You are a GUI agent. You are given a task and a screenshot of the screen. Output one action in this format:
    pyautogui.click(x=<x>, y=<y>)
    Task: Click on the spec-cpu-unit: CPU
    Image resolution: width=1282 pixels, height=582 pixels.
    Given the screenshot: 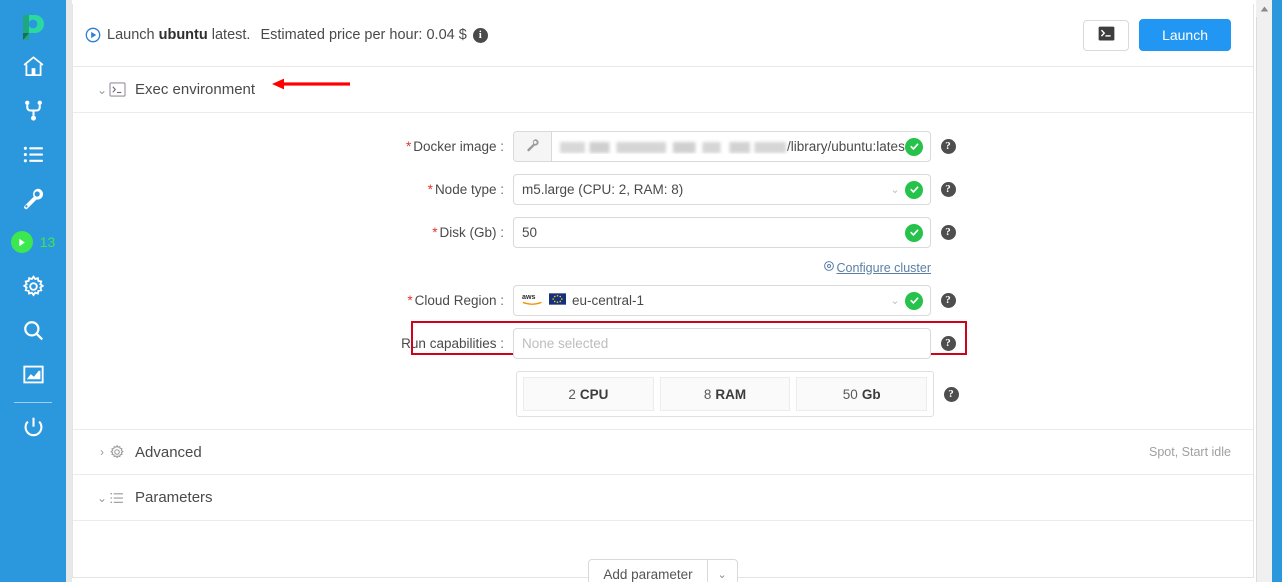 What is the action you would take?
    pyautogui.click(x=594, y=394)
    